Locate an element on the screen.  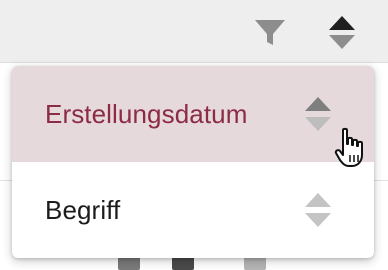
filter-button is located at coordinates (270, 32).